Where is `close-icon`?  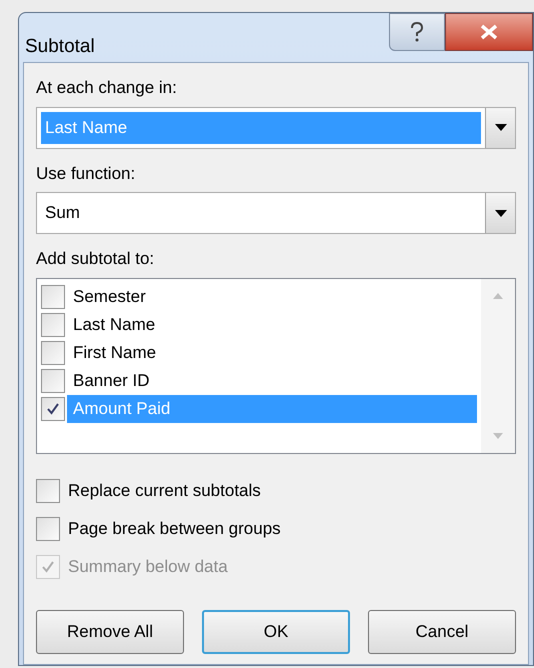
close-icon is located at coordinates (489, 32).